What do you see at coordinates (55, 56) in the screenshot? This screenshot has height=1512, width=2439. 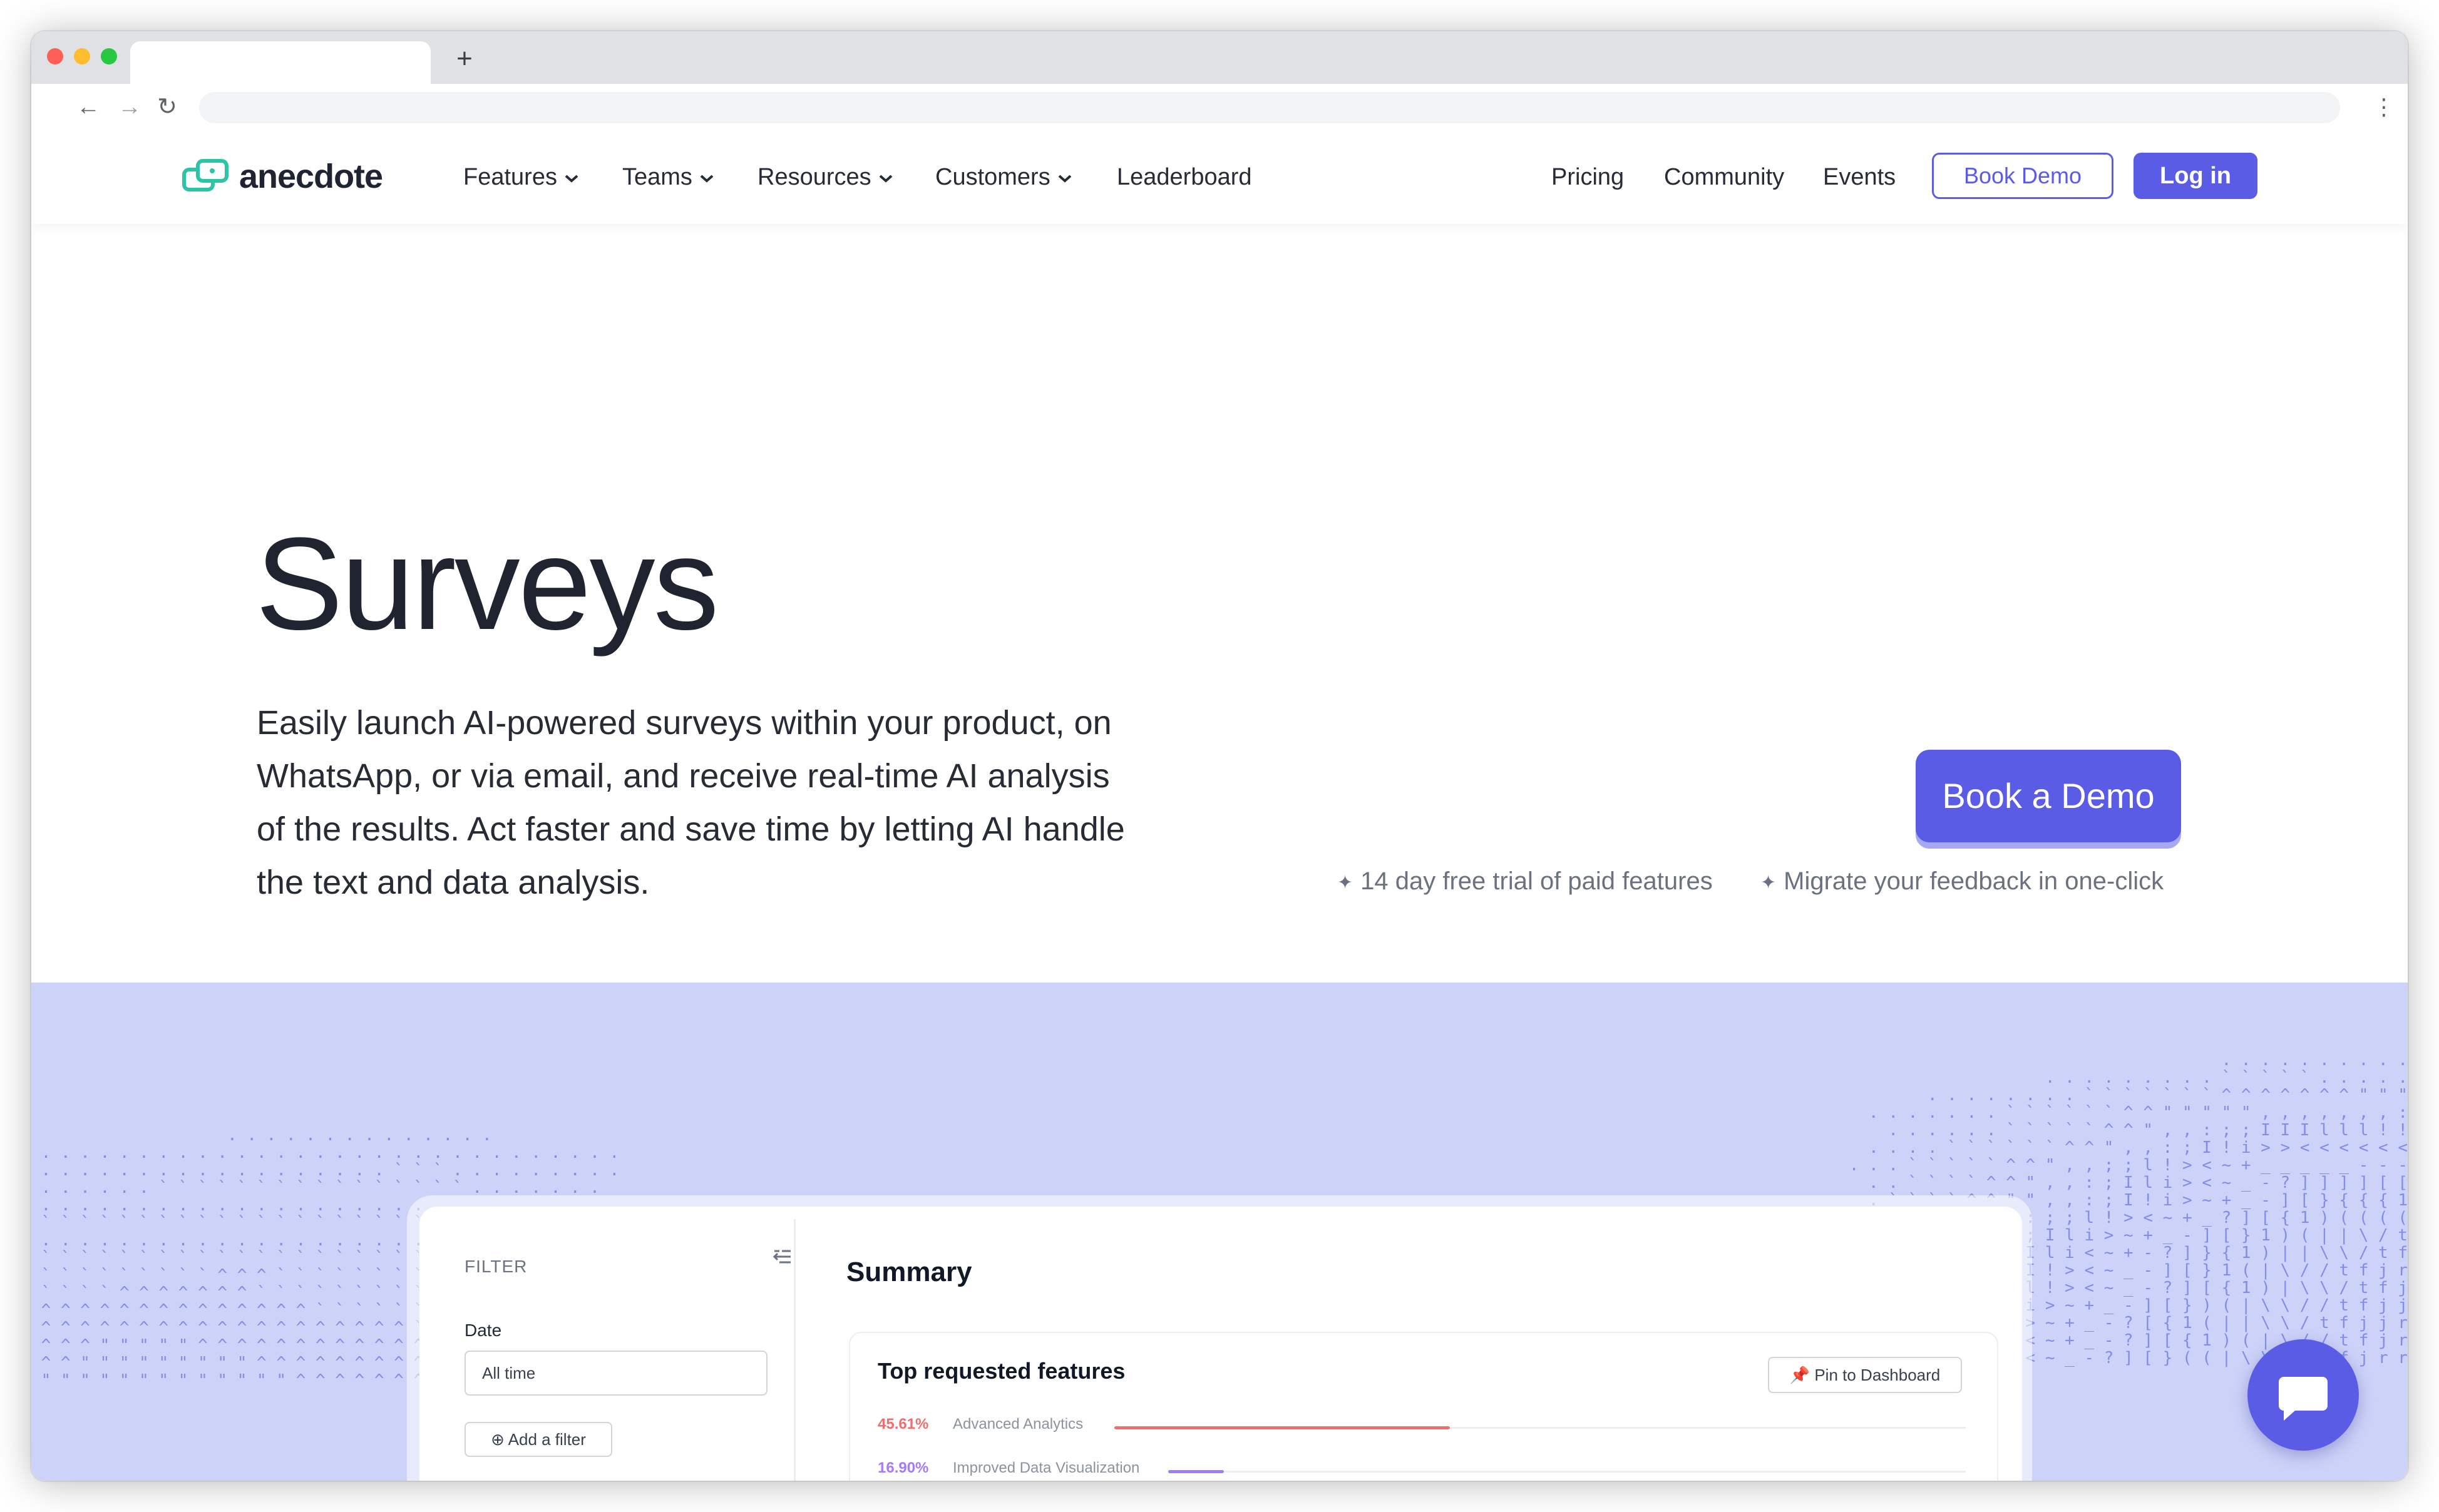 I see `close-window-icon` at bounding box center [55, 56].